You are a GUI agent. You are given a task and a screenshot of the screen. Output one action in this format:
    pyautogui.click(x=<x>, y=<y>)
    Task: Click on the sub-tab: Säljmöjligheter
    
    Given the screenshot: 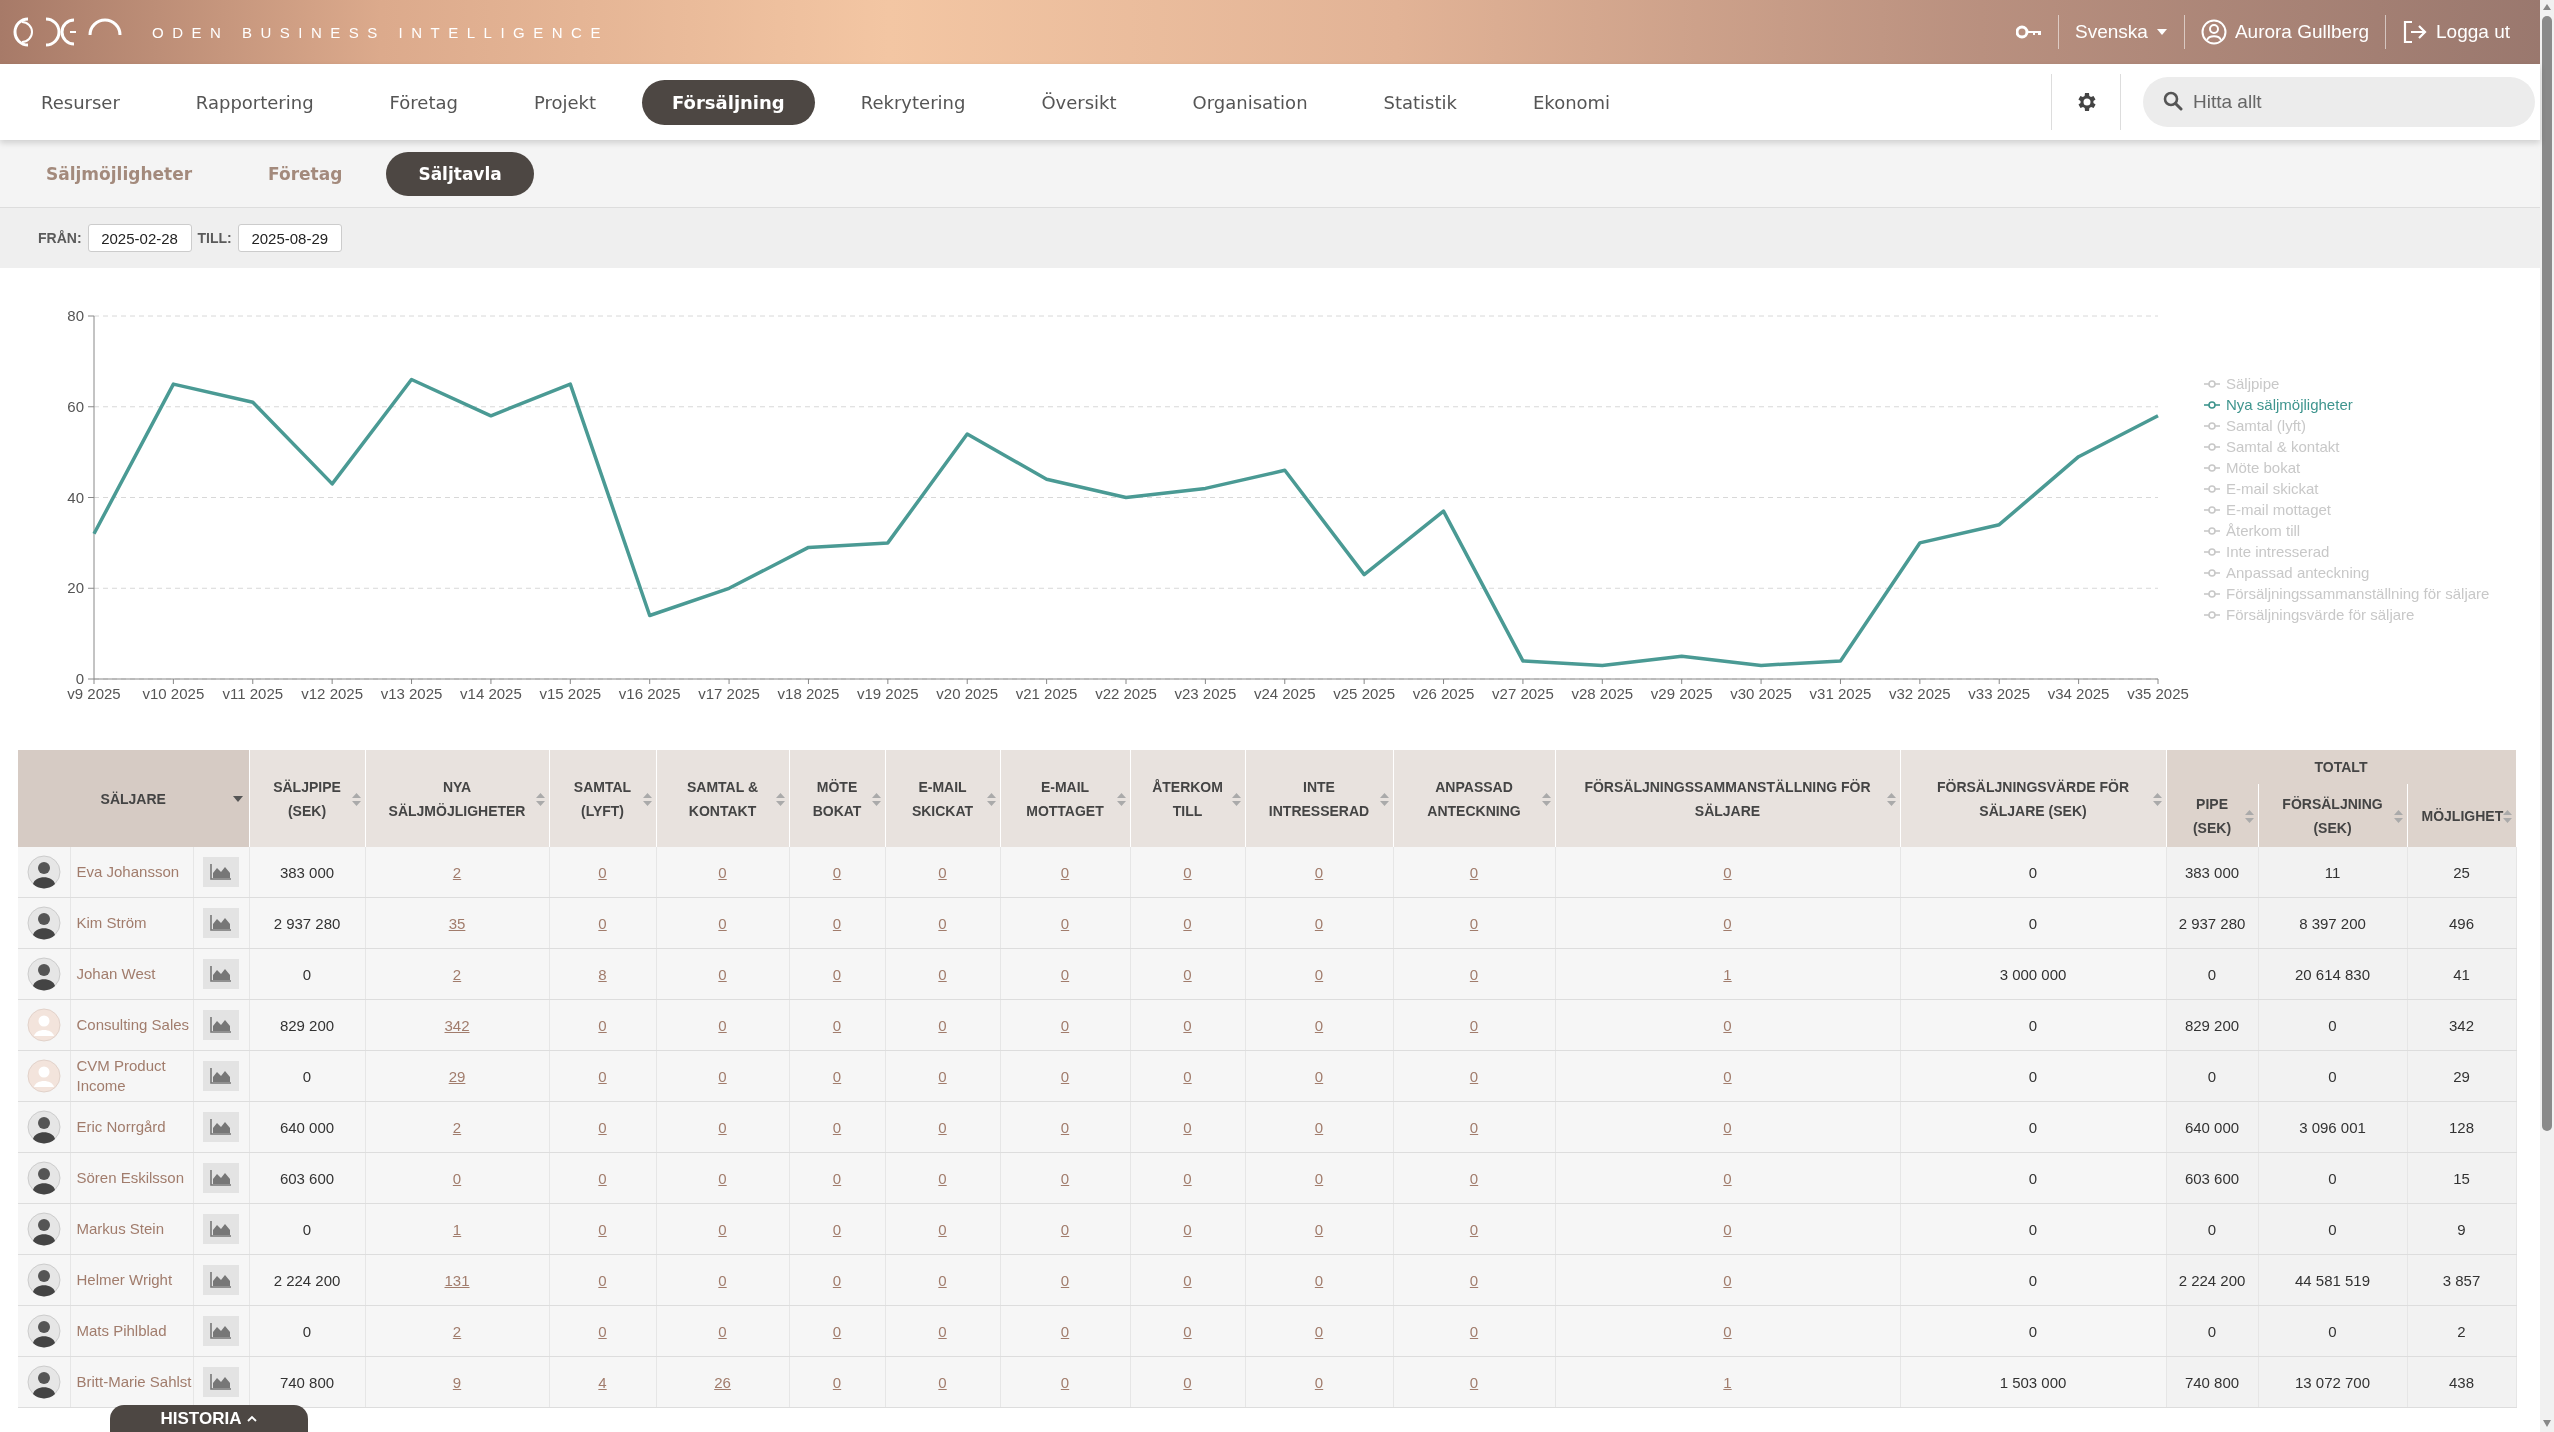 What is the action you would take?
    pyautogui.click(x=119, y=173)
    